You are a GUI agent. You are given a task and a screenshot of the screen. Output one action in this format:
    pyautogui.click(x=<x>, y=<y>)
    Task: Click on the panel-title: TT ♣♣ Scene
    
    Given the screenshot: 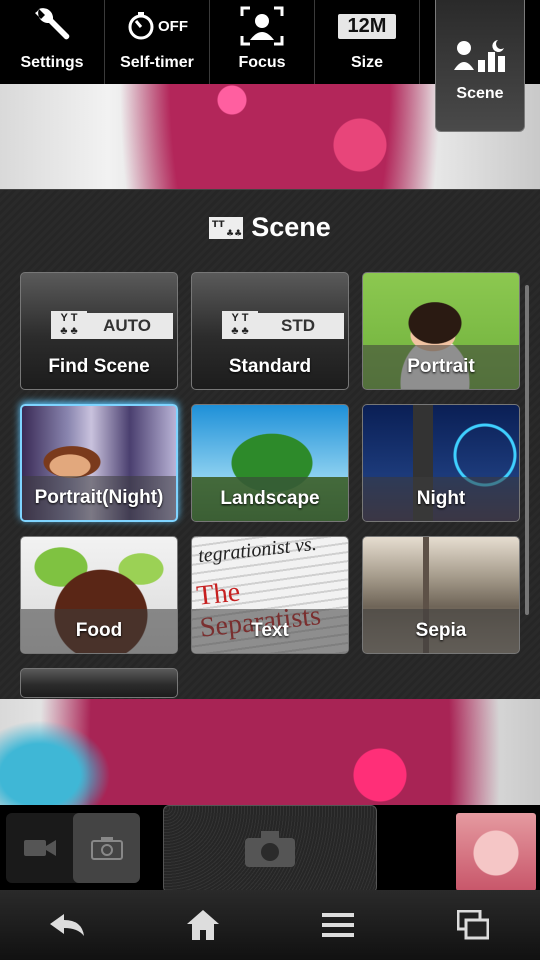 What is the action you would take?
    pyautogui.click(x=270, y=227)
    